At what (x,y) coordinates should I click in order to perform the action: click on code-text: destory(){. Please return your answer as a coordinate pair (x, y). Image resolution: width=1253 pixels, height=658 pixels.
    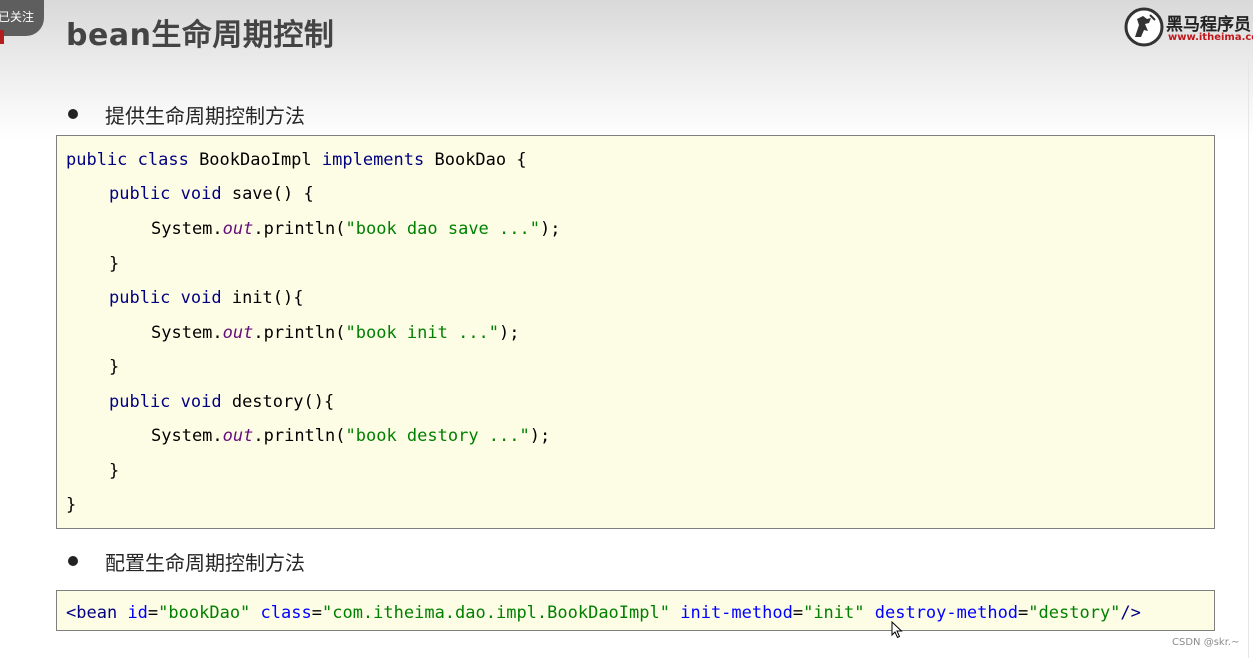
    Looking at the image, I should click on (278, 402).